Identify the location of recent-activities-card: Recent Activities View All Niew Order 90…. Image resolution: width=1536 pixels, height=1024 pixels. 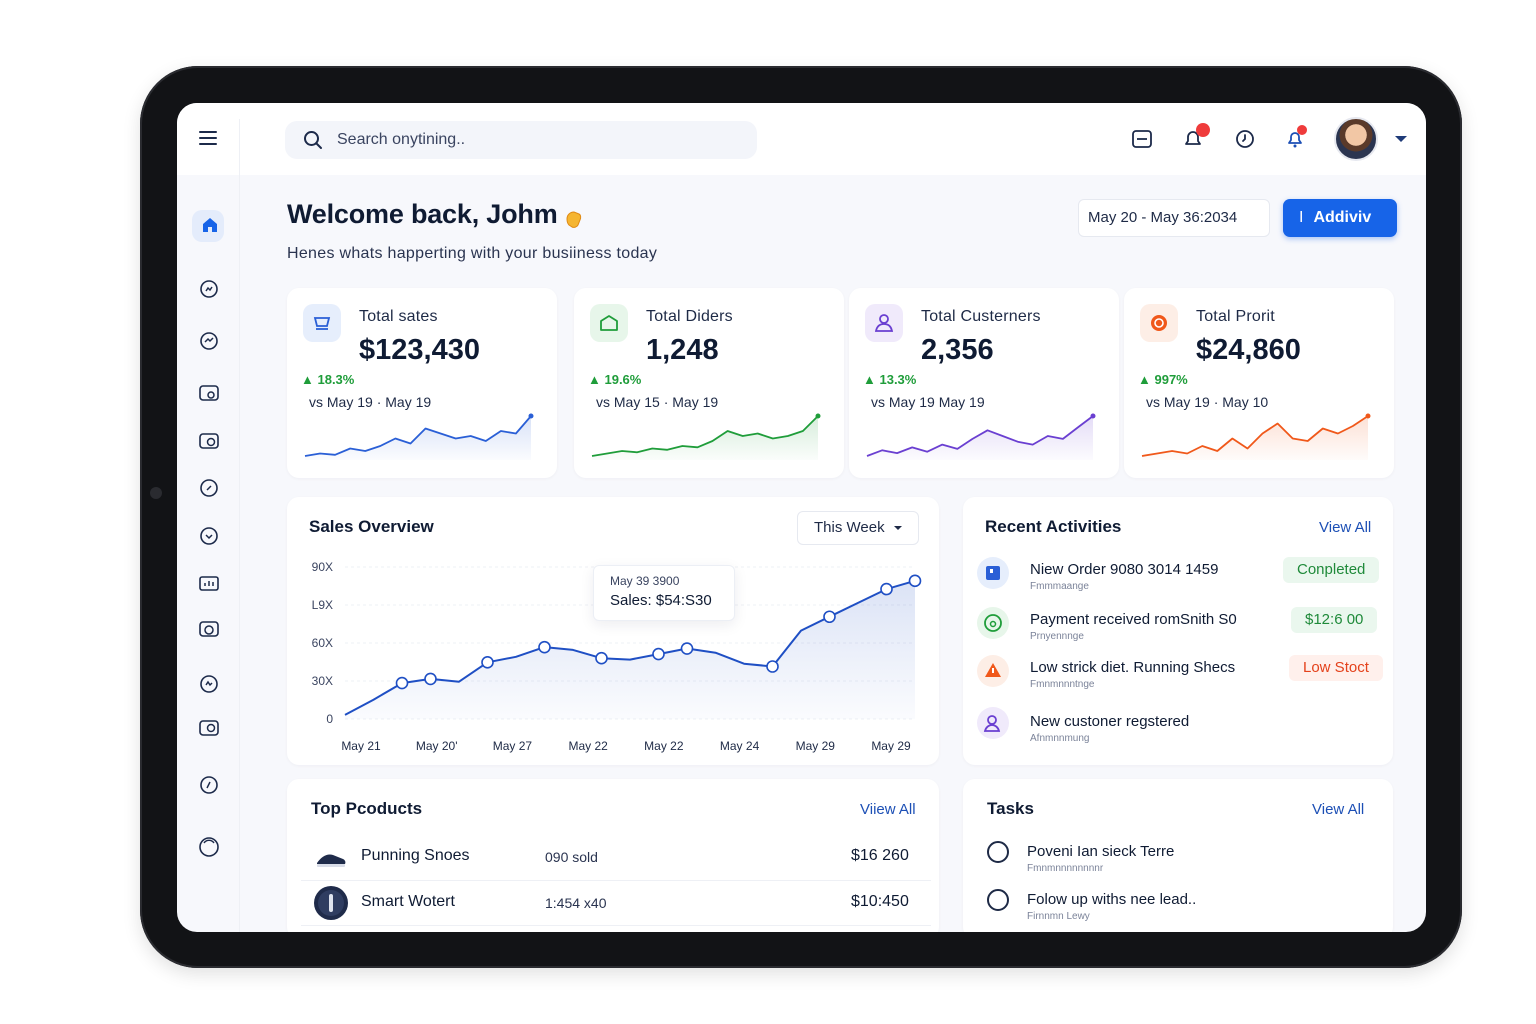
(1178, 631).